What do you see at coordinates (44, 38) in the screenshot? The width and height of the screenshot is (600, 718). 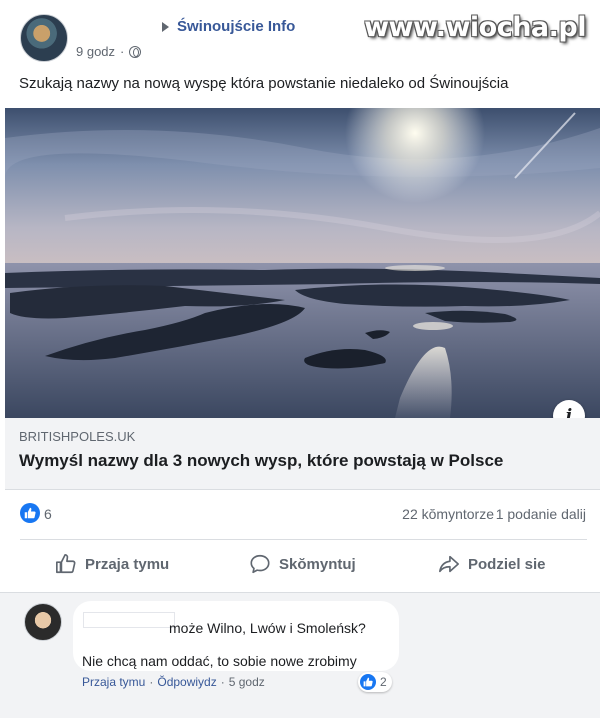 I see `page-avatar` at bounding box center [44, 38].